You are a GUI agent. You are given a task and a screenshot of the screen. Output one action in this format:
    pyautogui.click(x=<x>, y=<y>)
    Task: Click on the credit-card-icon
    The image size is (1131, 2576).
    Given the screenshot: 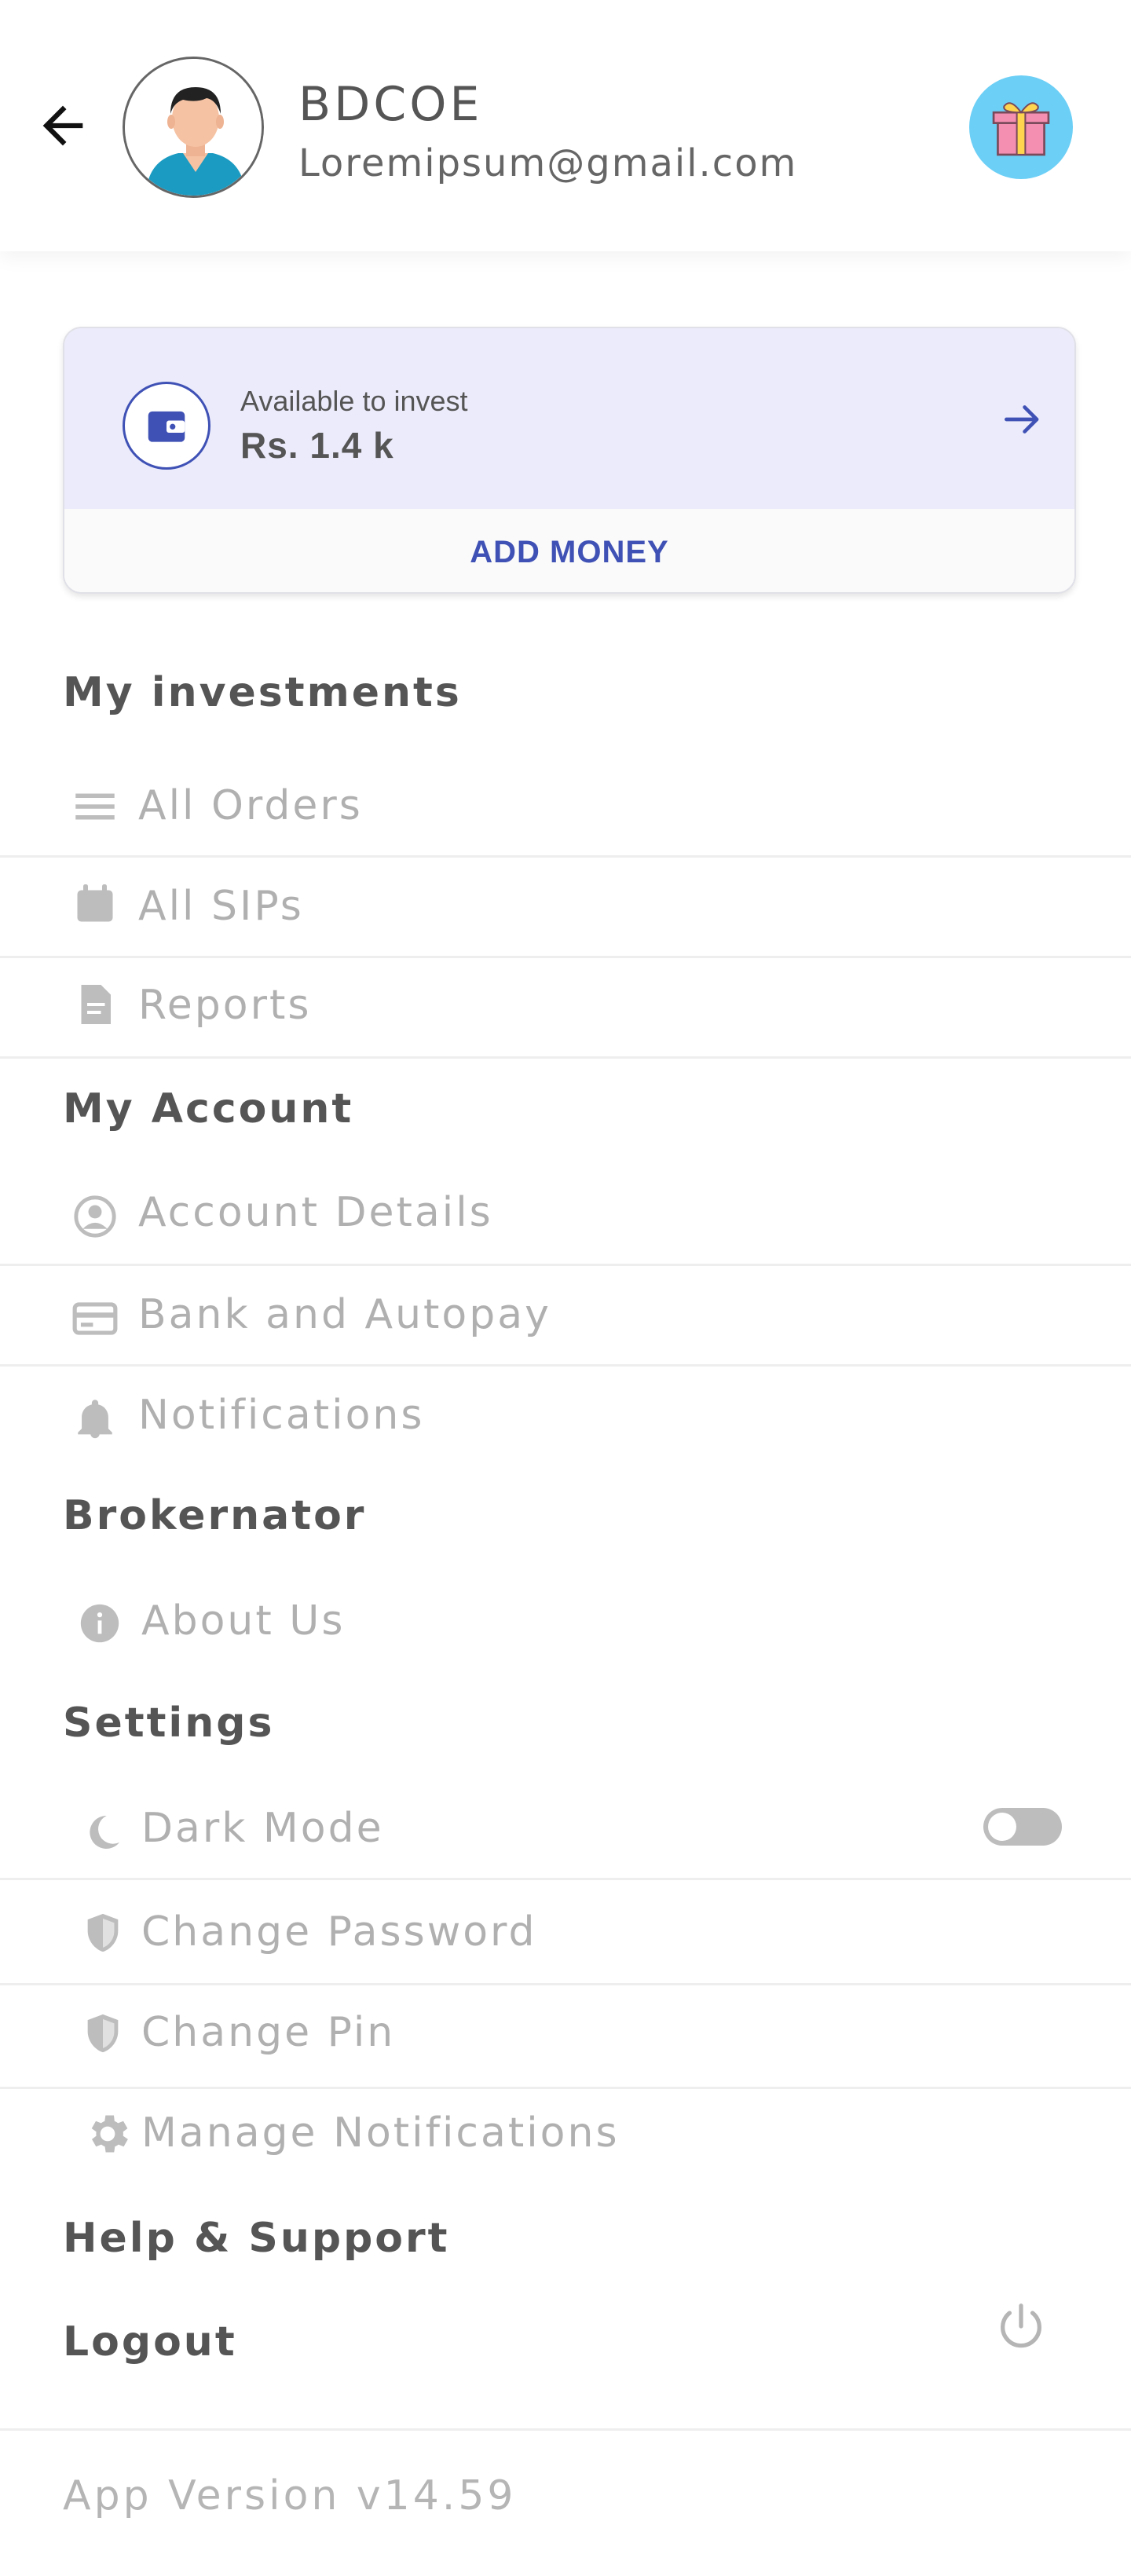 What is the action you would take?
    pyautogui.click(x=95, y=1318)
    